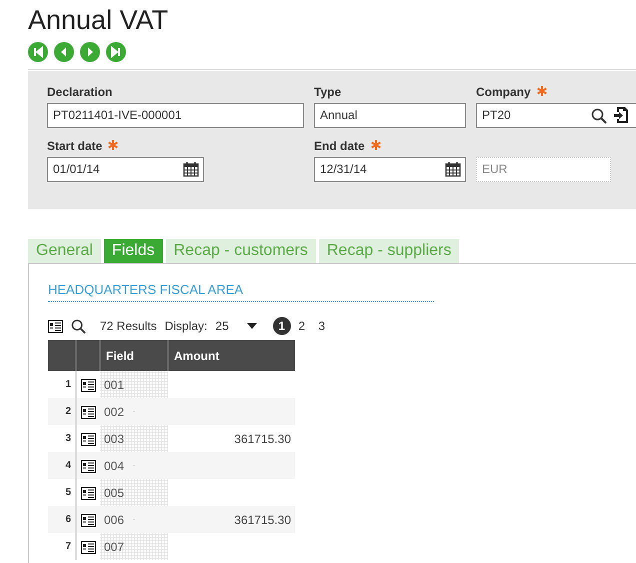 The width and height of the screenshot is (636, 563). Describe the element at coordinates (90, 52) in the screenshot. I see `next-button` at that location.